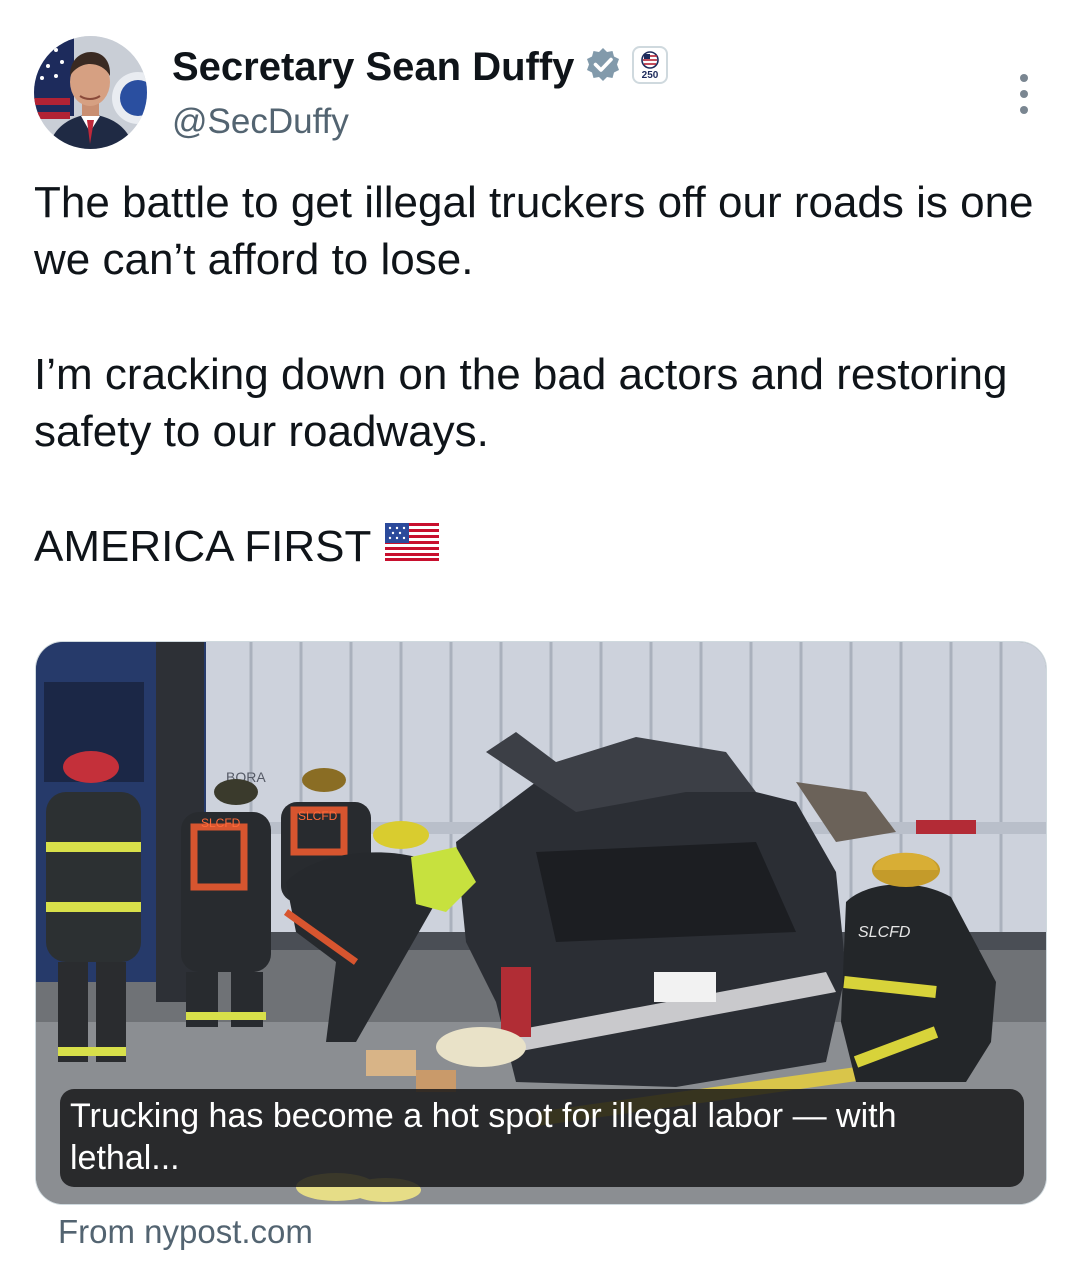 The image size is (1080, 1263). Describe the element at coordinates (650, 75) in the screenshot. I see `affiliation-badge-text: 250` at that location.